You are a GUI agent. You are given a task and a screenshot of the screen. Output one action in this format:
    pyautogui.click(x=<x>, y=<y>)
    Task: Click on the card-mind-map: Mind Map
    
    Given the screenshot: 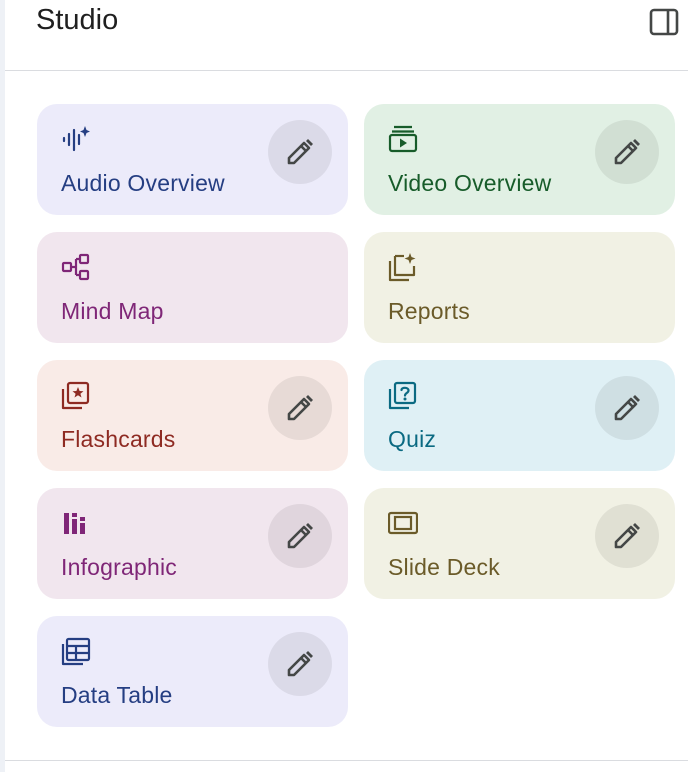 What is the action you would take?
    pyautogui.click(x=192, y=287)
    